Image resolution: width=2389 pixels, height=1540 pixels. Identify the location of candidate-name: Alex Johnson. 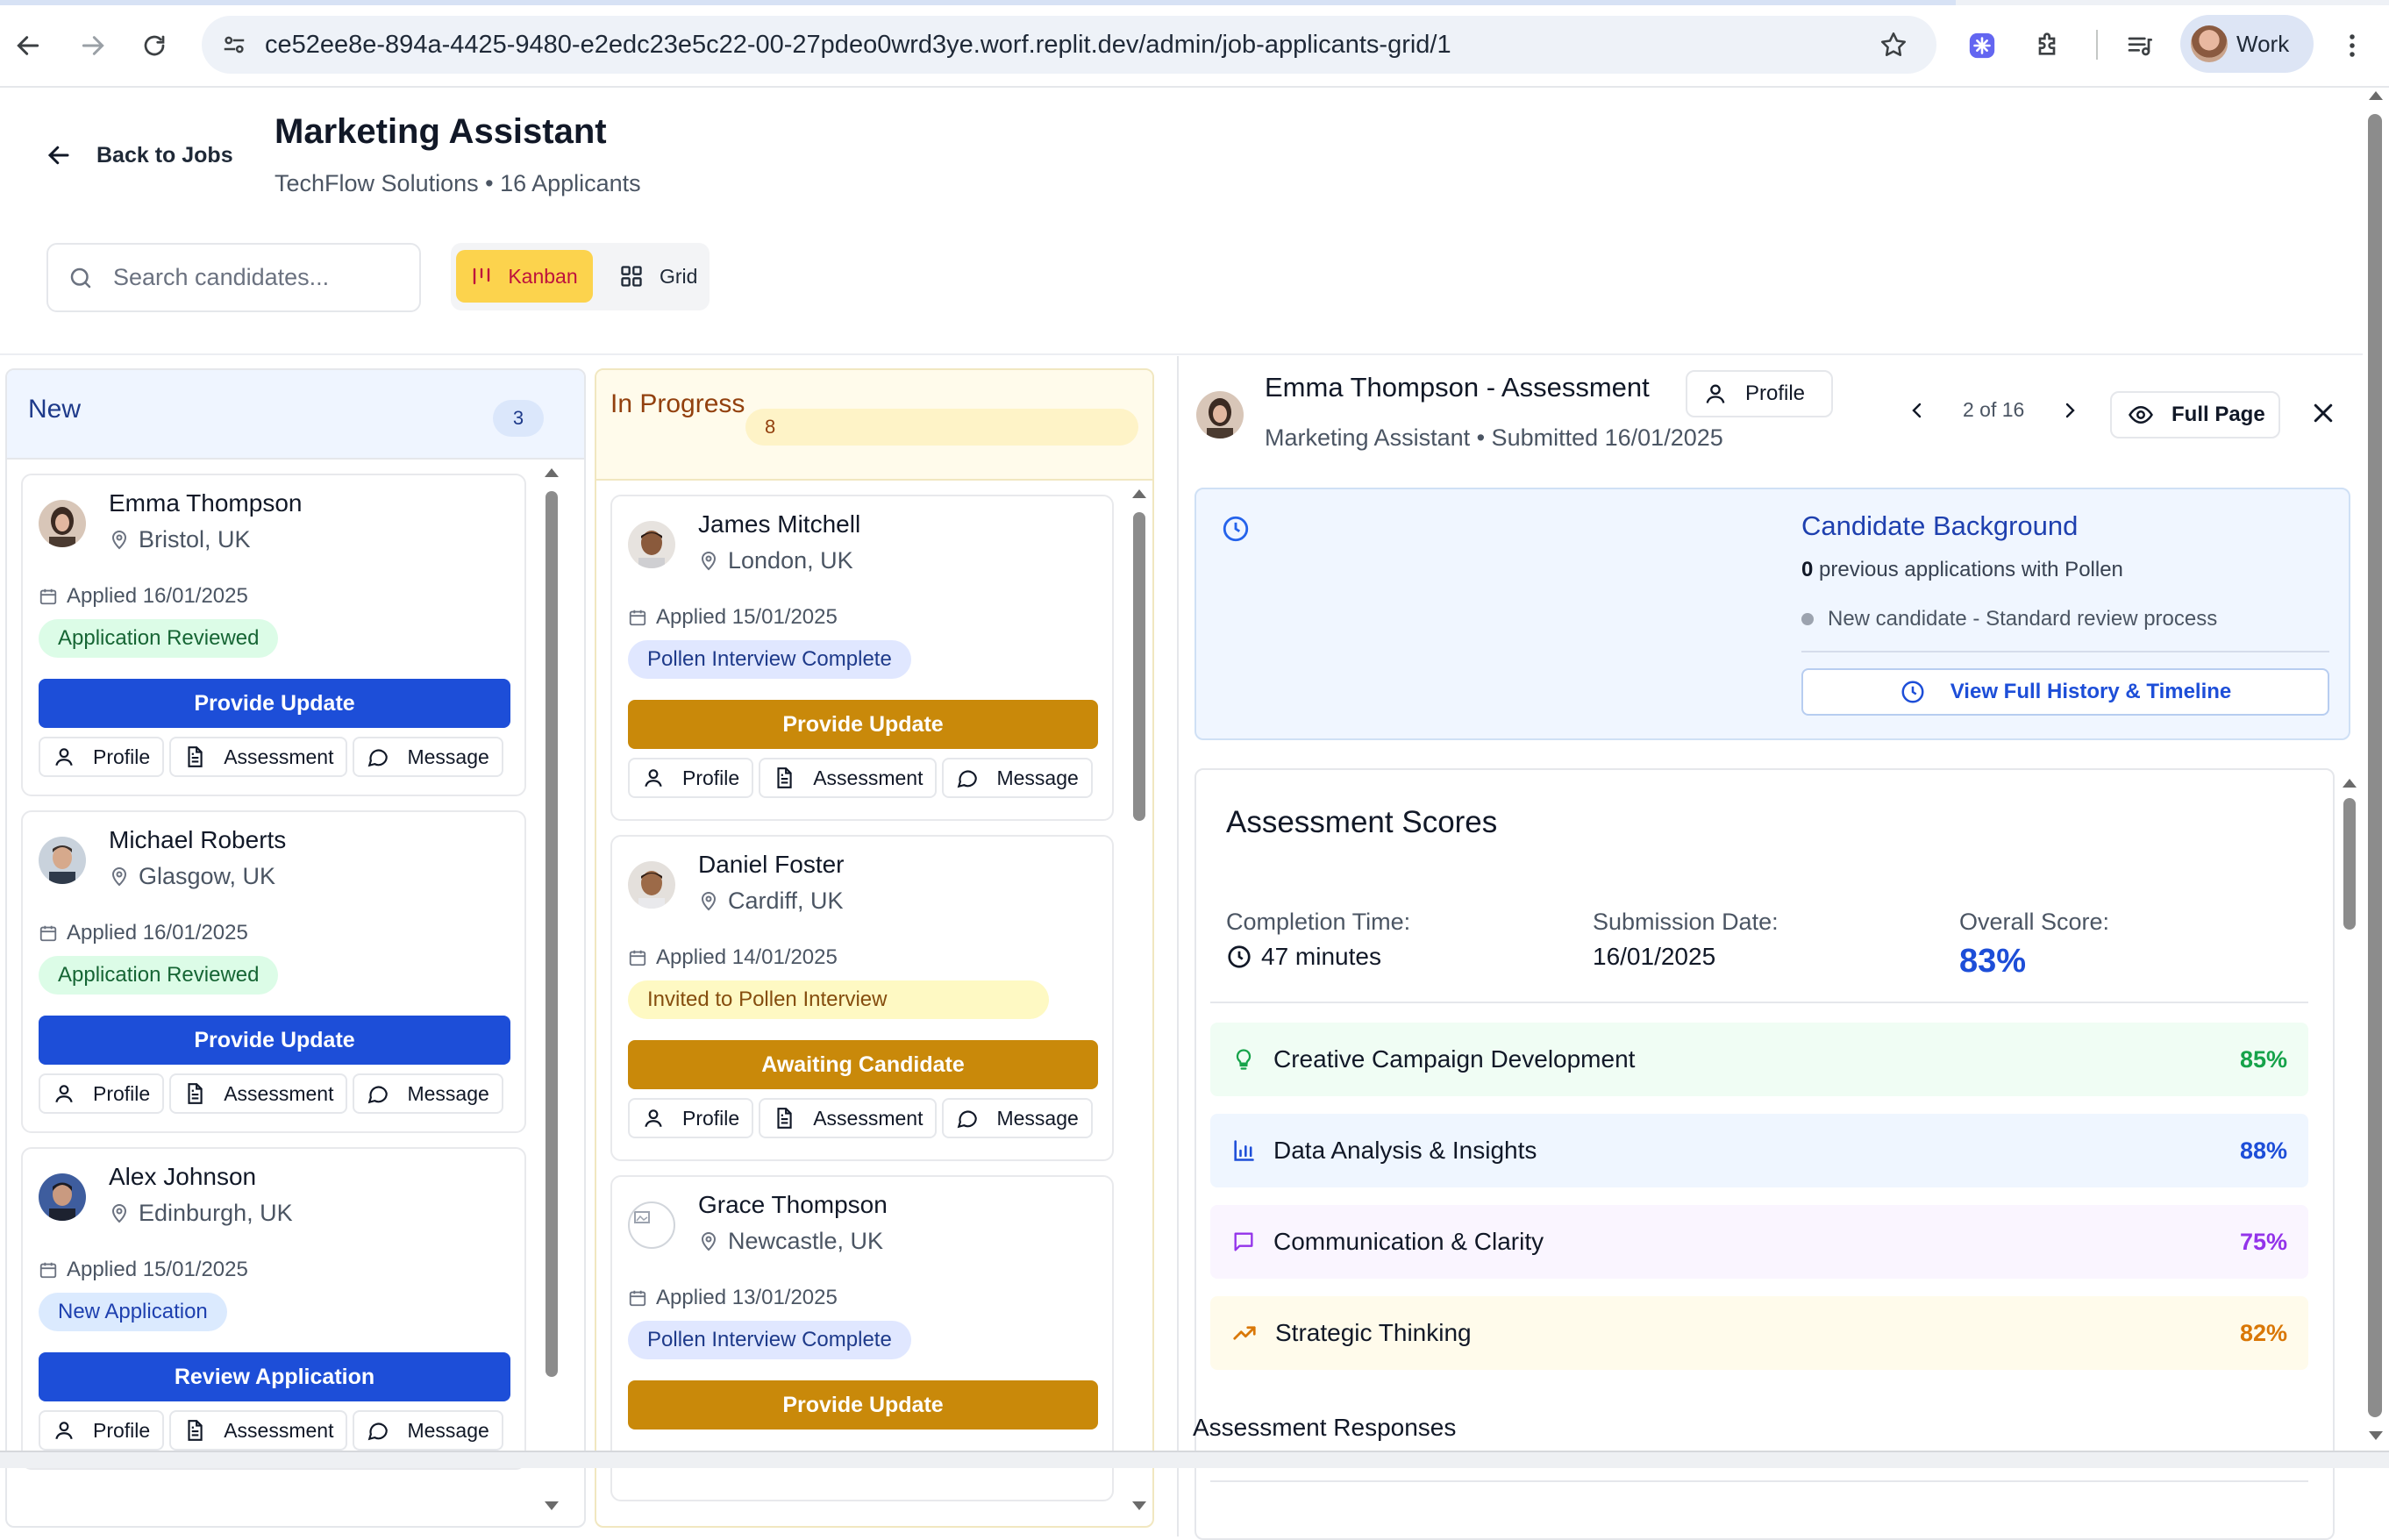
(182, 1177).